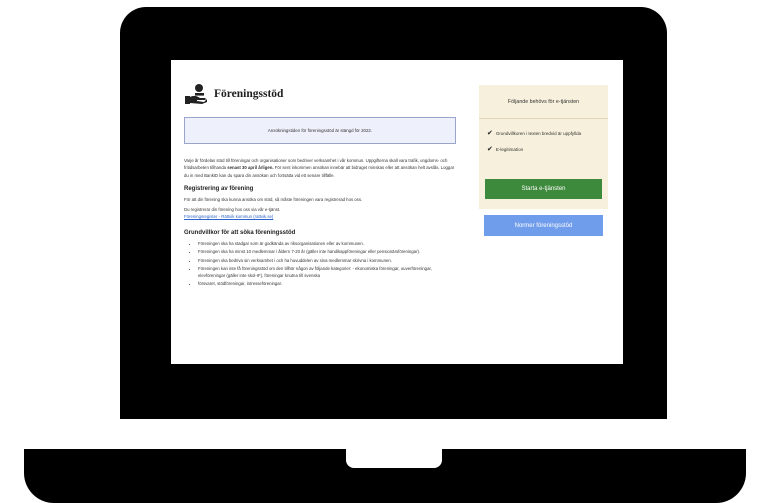 This screenshot has height=503, width=768. What do you see at coordinates (249, 94) in the screenshot?
I see `page-title: Föreningsstöd` at bounding box center [249, 94].